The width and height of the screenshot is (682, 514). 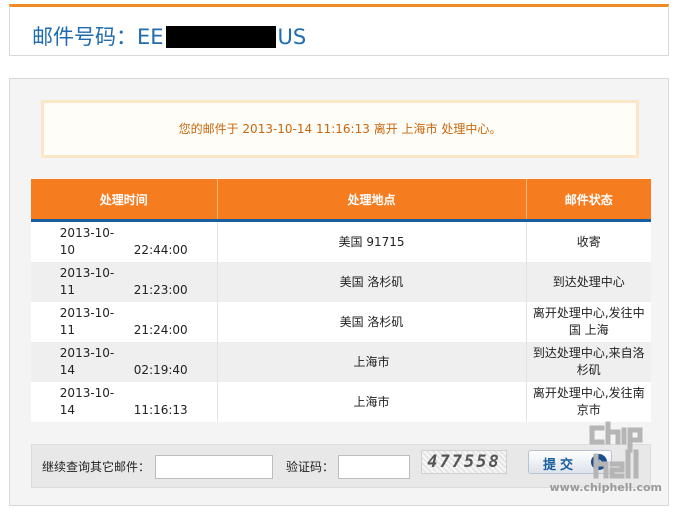 What do you see at coordinates (124, 200) in the screenshot?
I see `header-time: 处理时间` at bounding box center [124, 200].